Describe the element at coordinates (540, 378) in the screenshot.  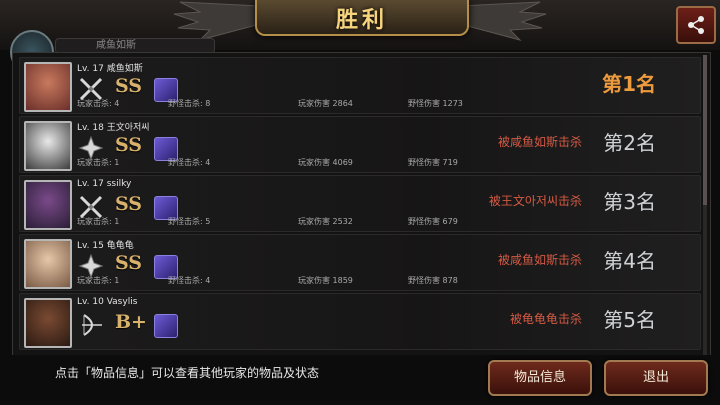
I see `item-info-button: 物品信息` at that location.